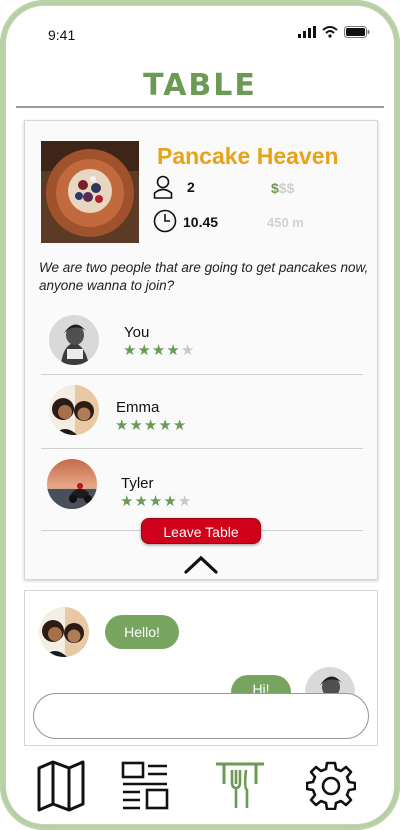 This screenshot has width=400, height=830. What do you see at coordinates (285, 222) in the screenshot?
I see `distance: 450 m` at bounding box center [285, 222].